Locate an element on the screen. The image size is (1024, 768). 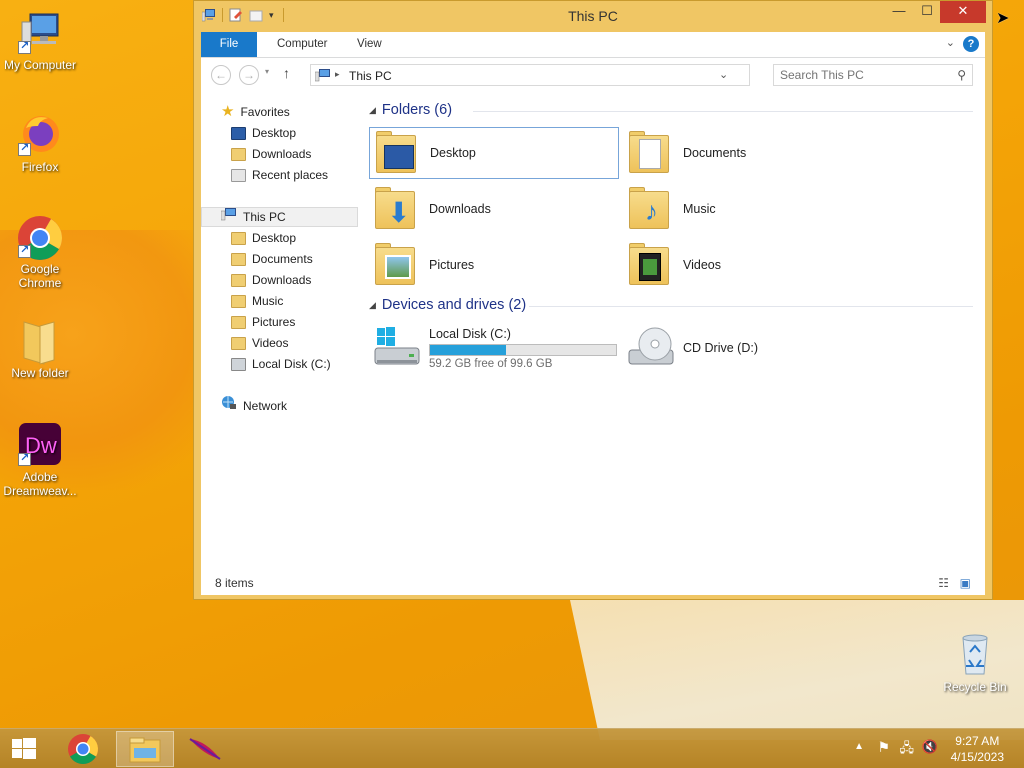
nav-item-fav-downloads: Downloads is located at coordinates (271, 154).